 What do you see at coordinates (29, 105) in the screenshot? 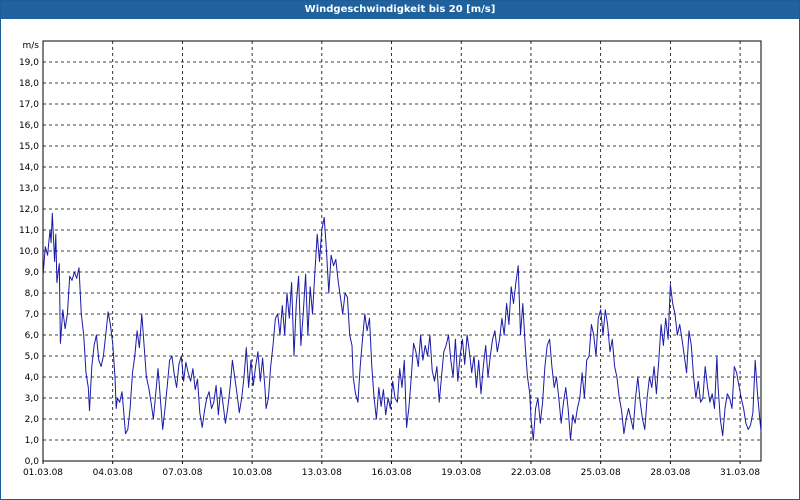
I see `y-tick-label: 17,0` at bounding box center [29, 105].